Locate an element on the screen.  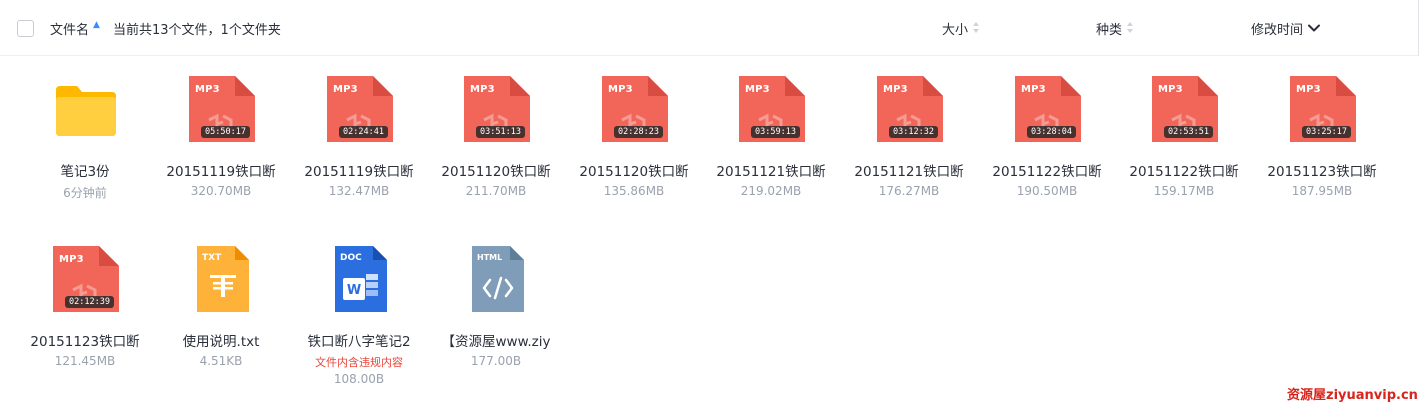
file-size: 177.00B is located at coordinates (496, 361).